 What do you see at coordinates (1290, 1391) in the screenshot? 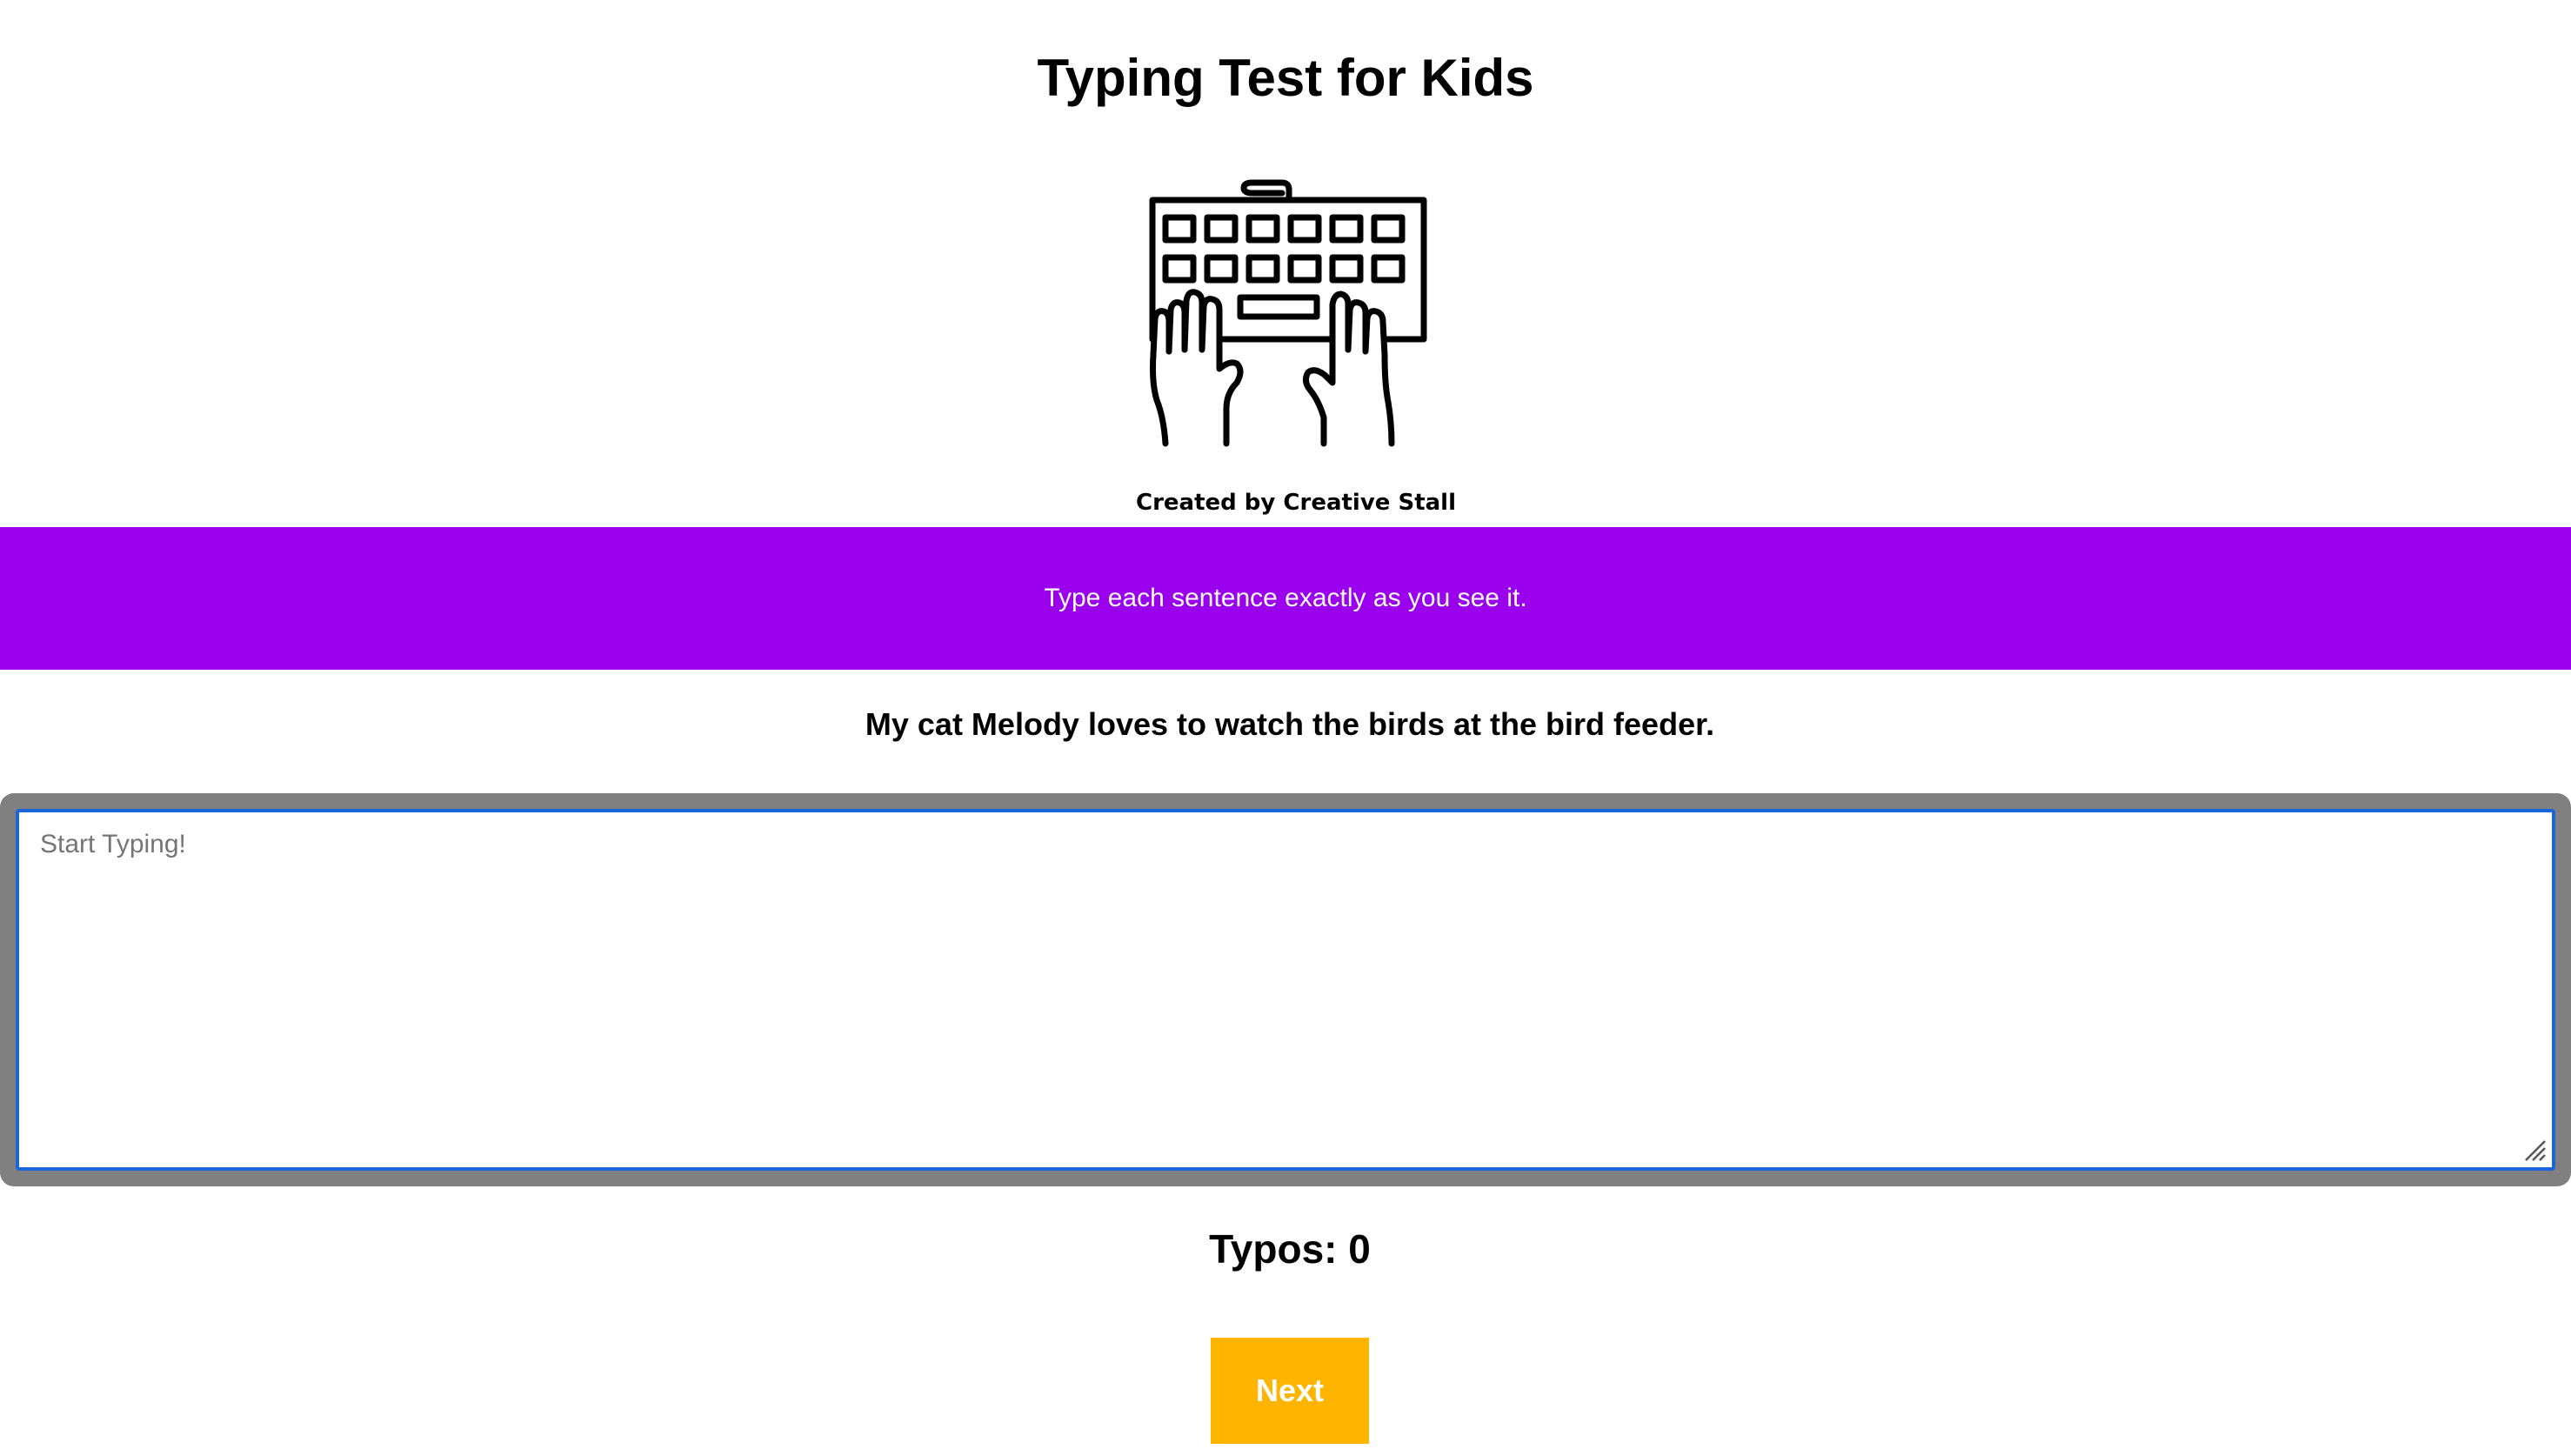
I see `next-button: Next` at bounding box center [1290, 1391].